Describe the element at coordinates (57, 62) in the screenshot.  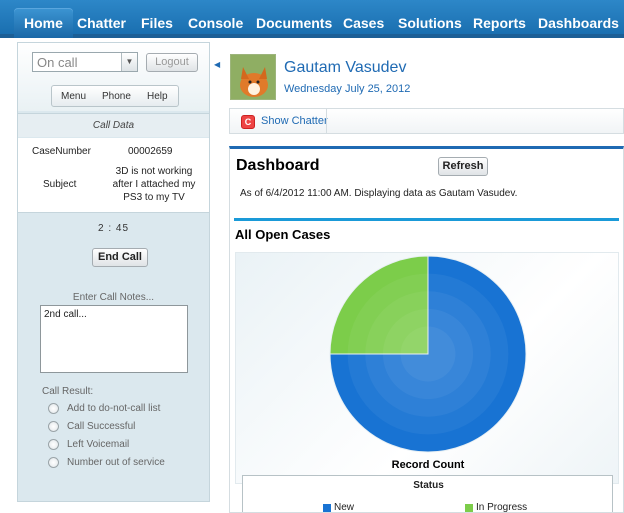
I see `call-status-value: On call` at that location.